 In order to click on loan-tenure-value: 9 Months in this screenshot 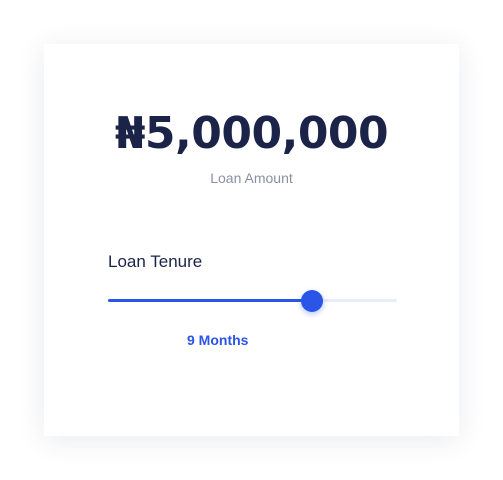, I will do `click(218, 340)`.